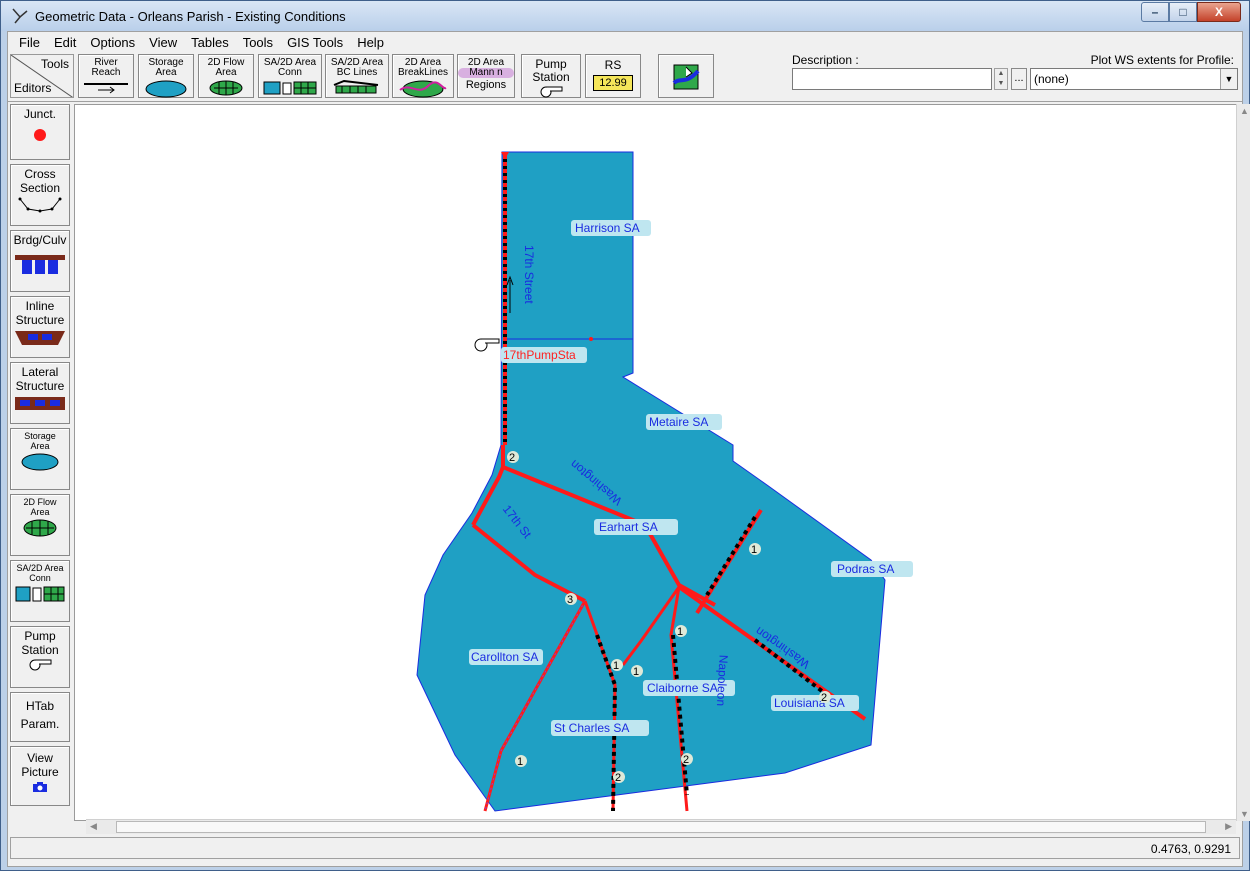  What do you see at coordinates (29, 42) in the screenshot?
I see `menu-file: File` at bounding box center [29, 42].